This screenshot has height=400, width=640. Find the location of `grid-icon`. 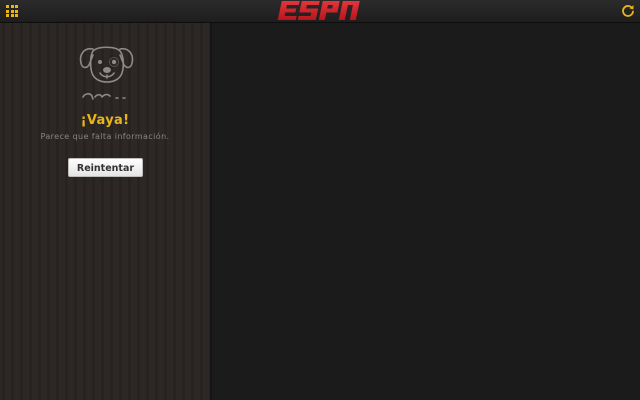

grid-icon is located at coordinates (12, 11).